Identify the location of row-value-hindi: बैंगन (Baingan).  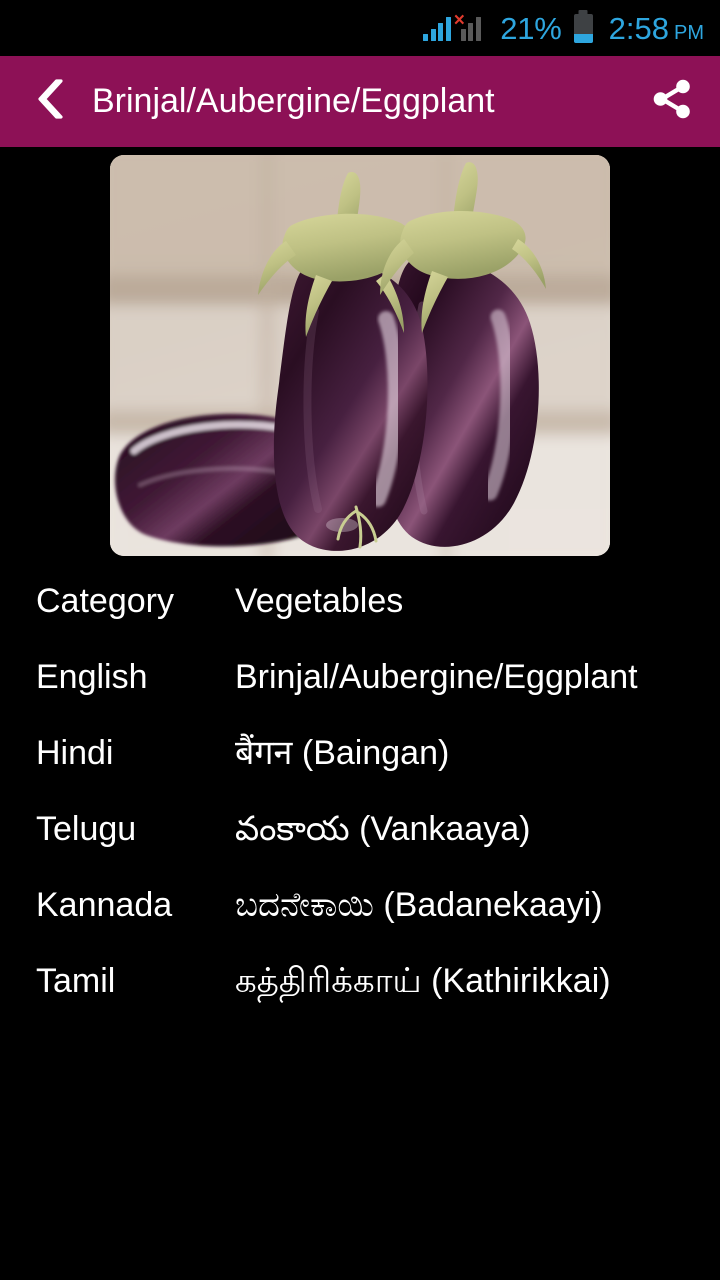
(467, 753).